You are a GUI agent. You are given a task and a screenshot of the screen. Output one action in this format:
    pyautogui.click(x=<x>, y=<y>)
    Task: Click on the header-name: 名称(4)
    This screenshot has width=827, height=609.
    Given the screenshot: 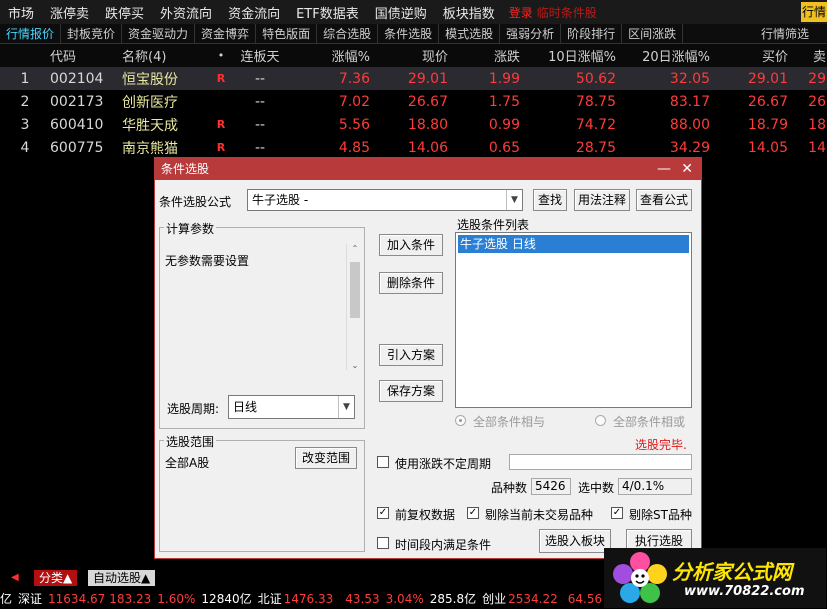 What is the action you would take?
    pyautogui.click(x=164, y=55)
    